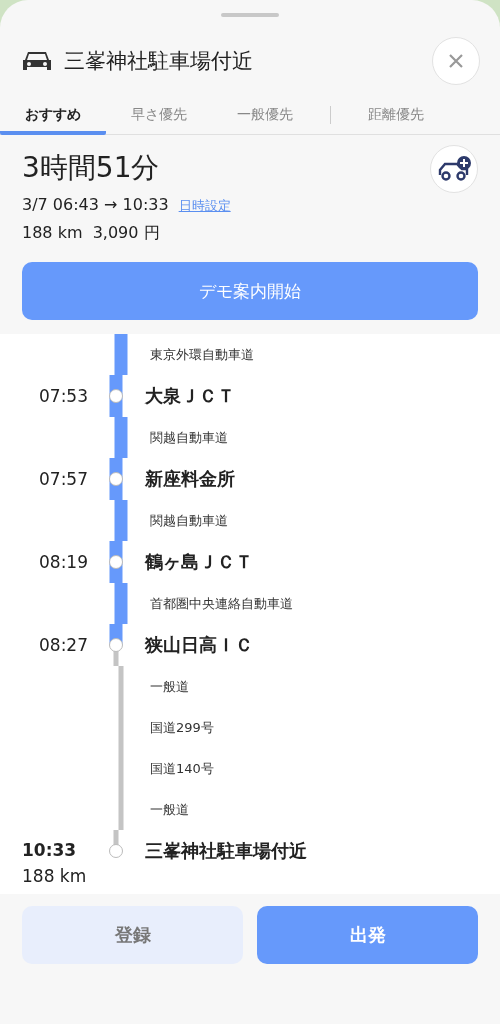  What do you see at coordinates (226, 851) in the screenshot?
I see `waypoint-name: 三峯神社駐車場付近` at bounding box center [226, 851].